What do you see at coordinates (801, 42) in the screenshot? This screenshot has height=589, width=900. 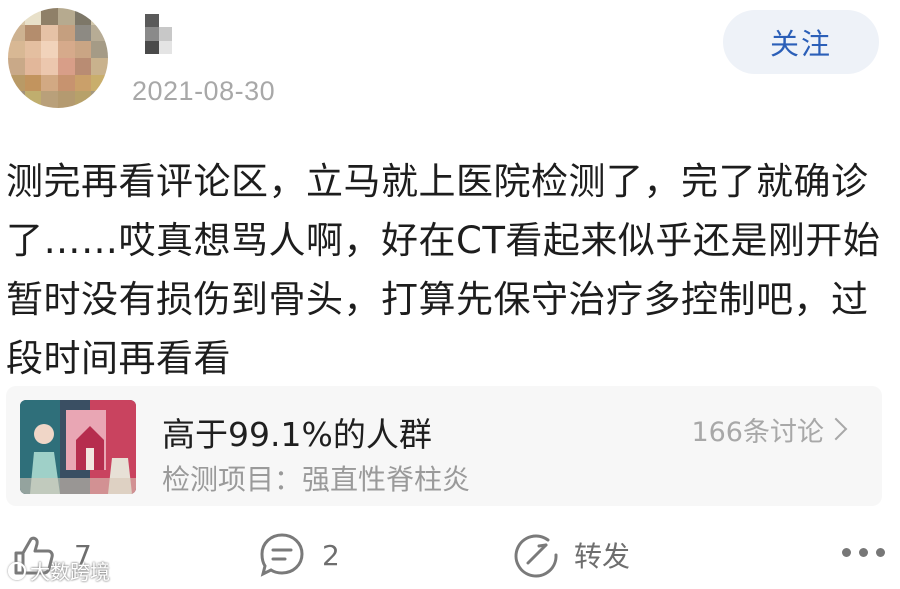 I see `follow-button: 关注` at bounding box center [801, 42].